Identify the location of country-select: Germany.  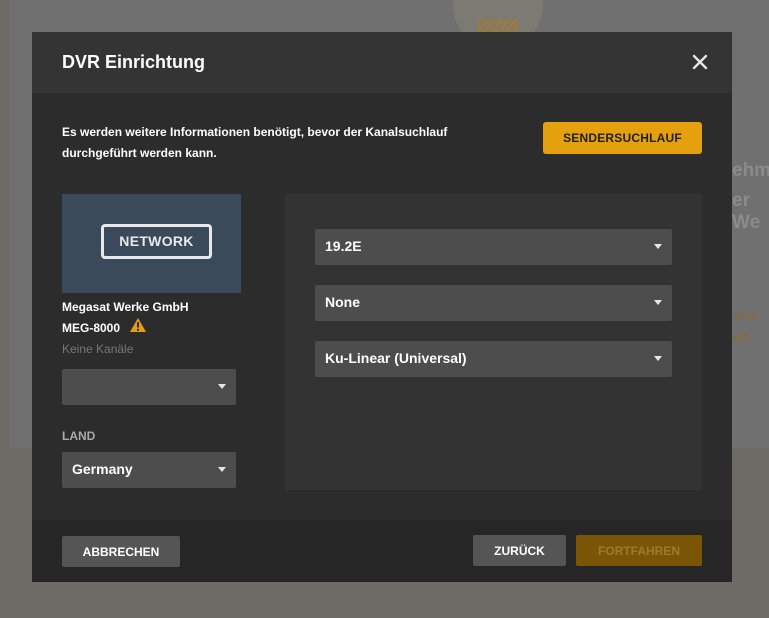
(149, 470).